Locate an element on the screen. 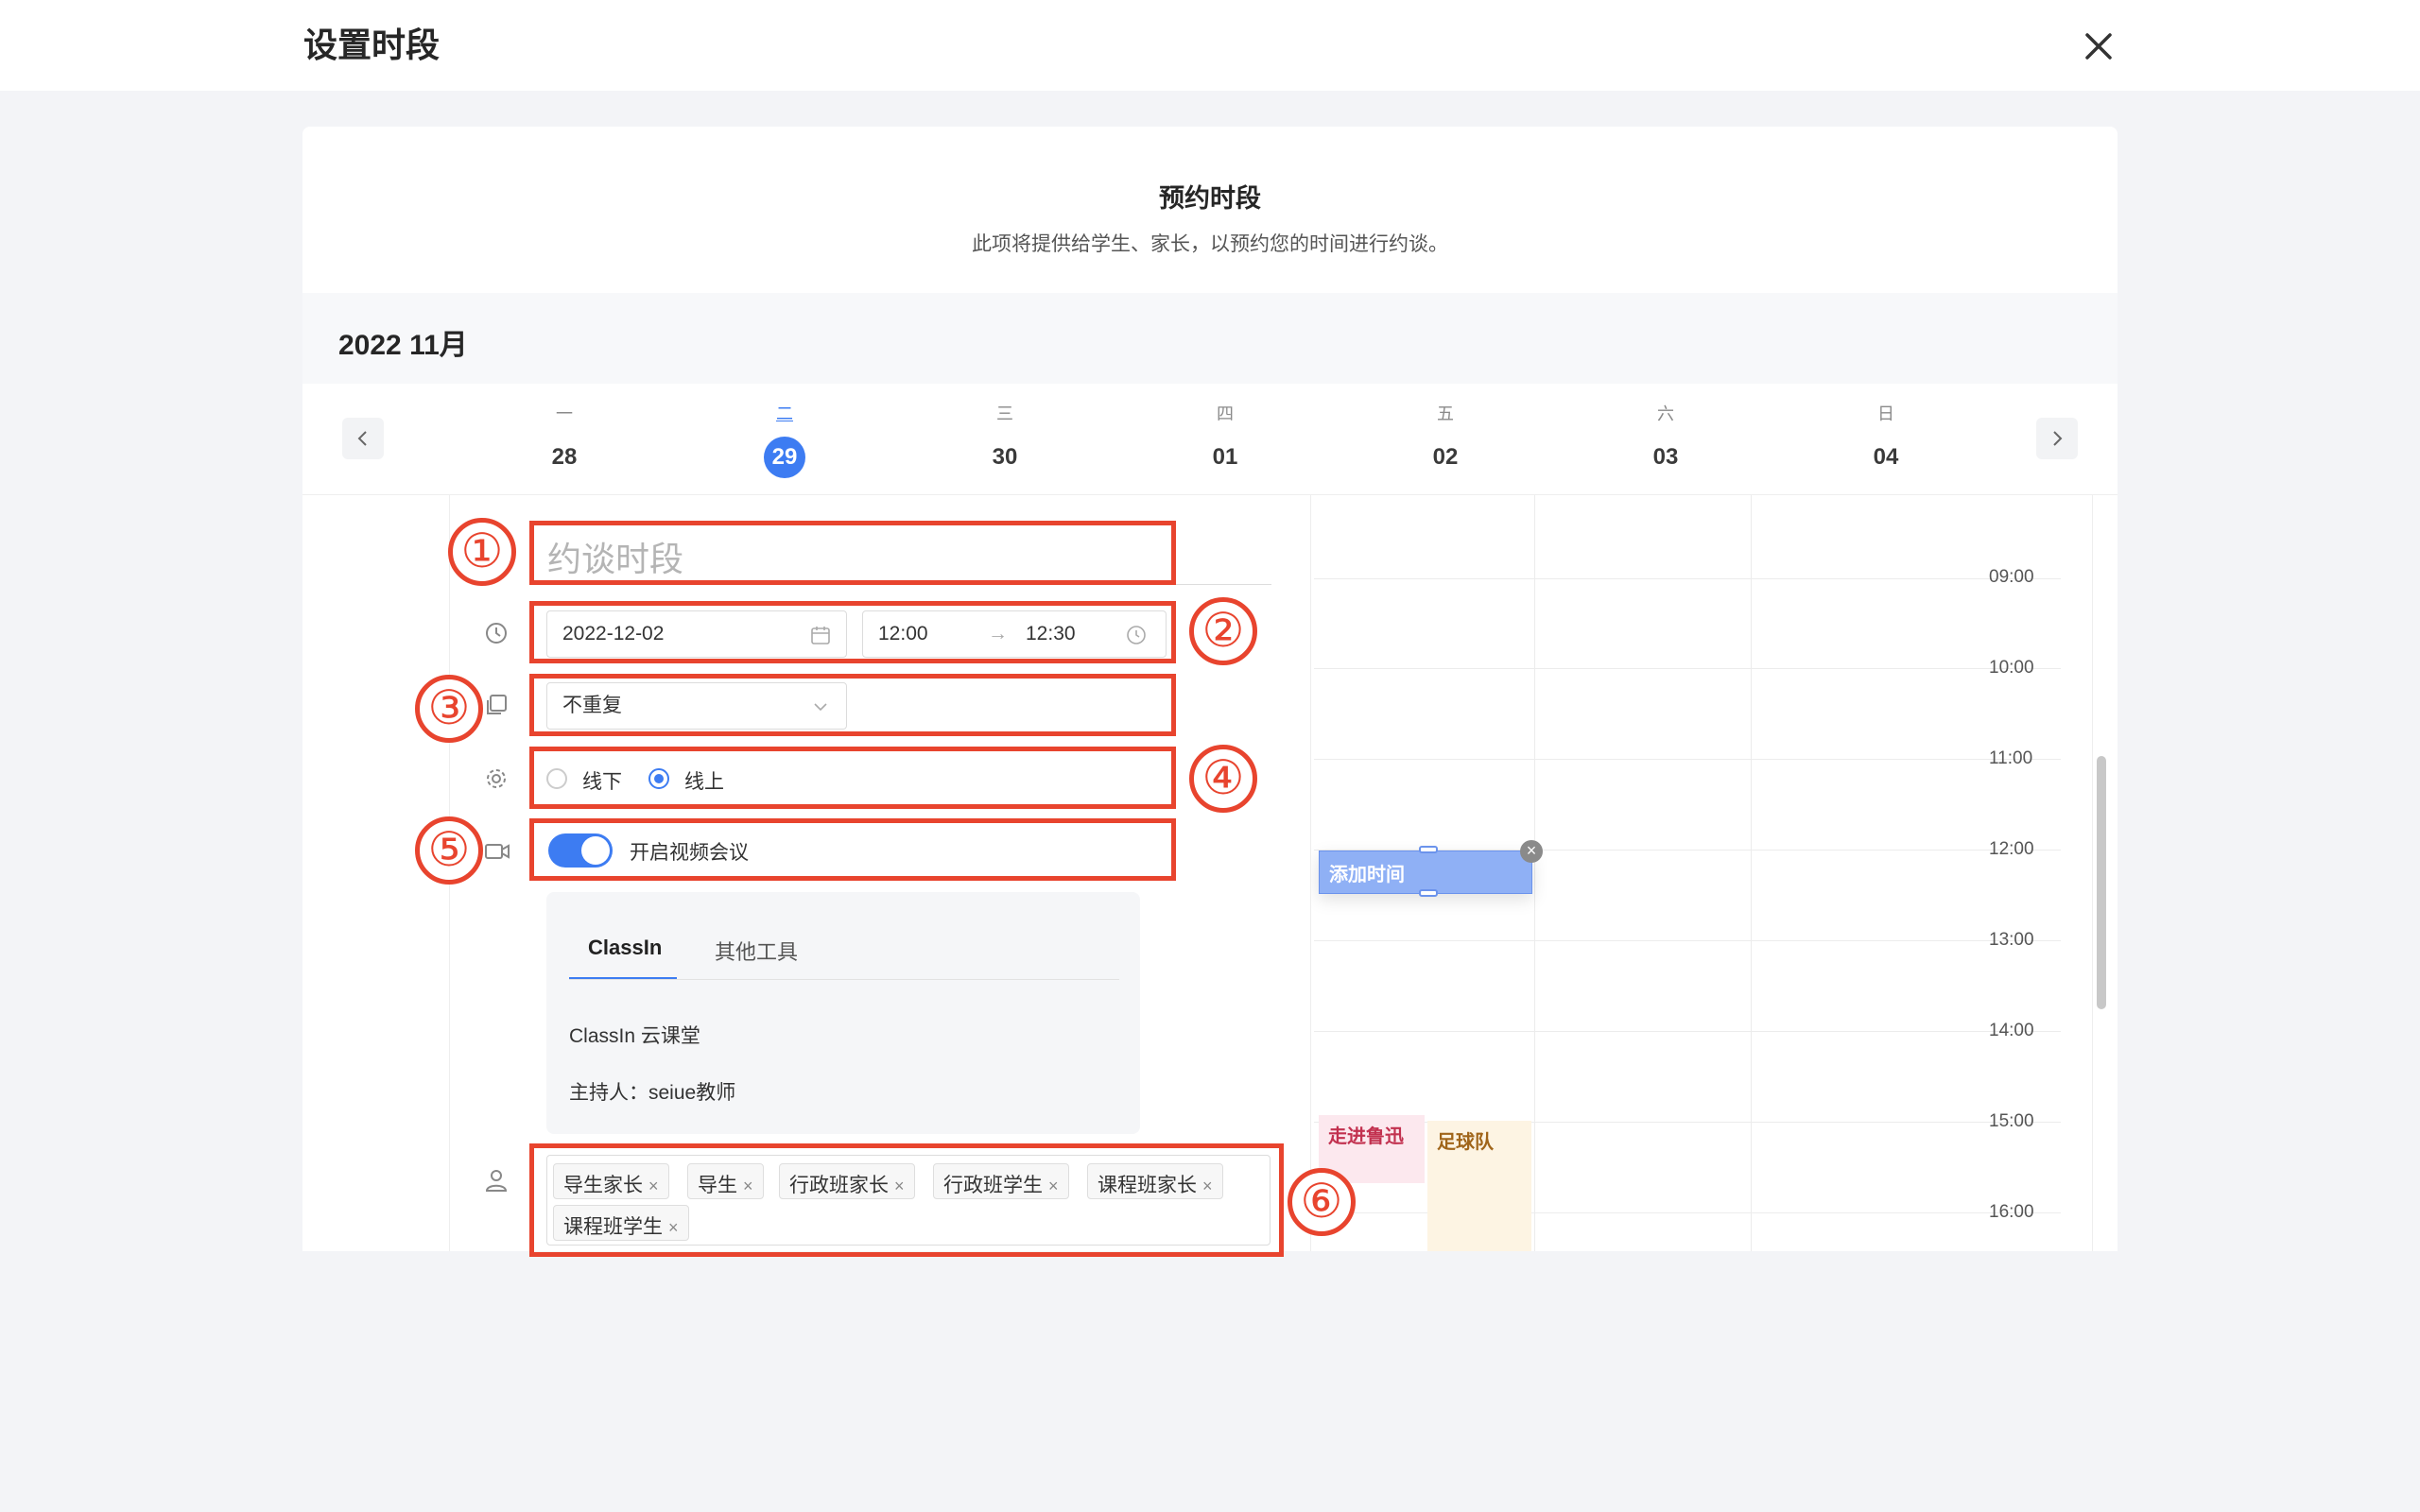 The width and height of the screenshot is (2420, 1512). time-label: 11:00 is located at coordinates (2011, 758).